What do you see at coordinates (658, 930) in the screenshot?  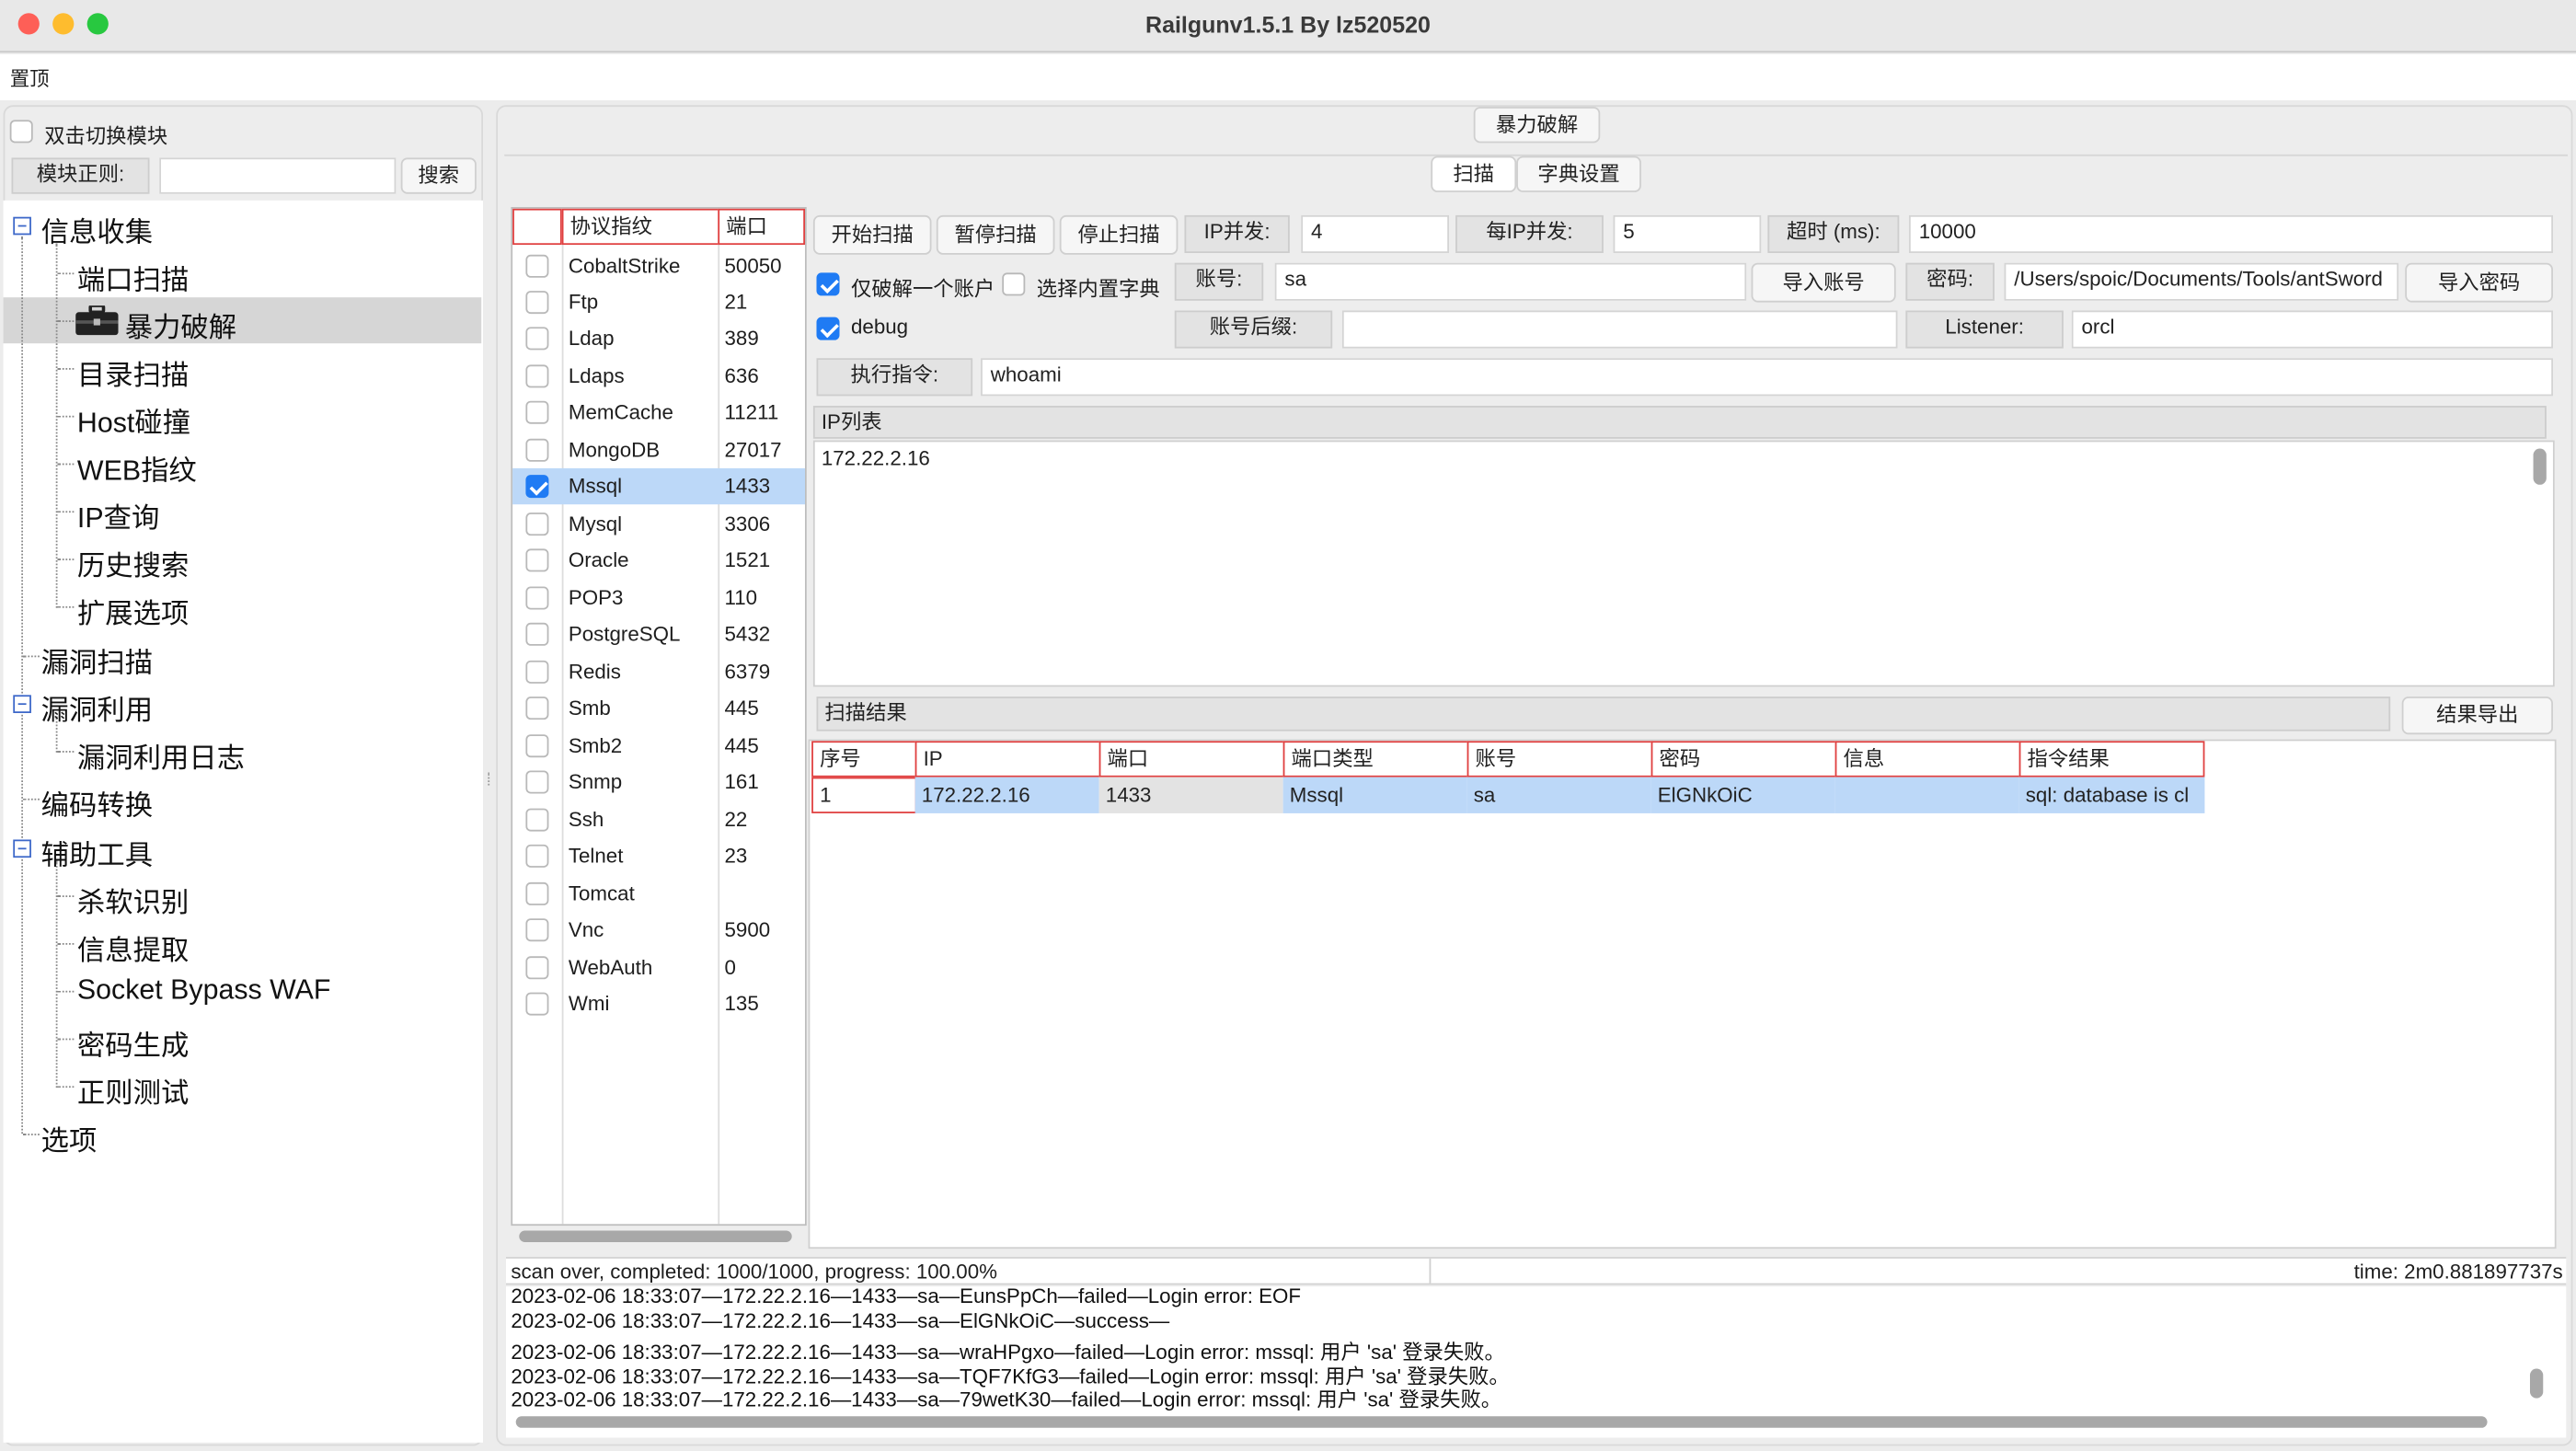 I see `protocol-row: Vnc 5900` at bounding box center [658, 930].